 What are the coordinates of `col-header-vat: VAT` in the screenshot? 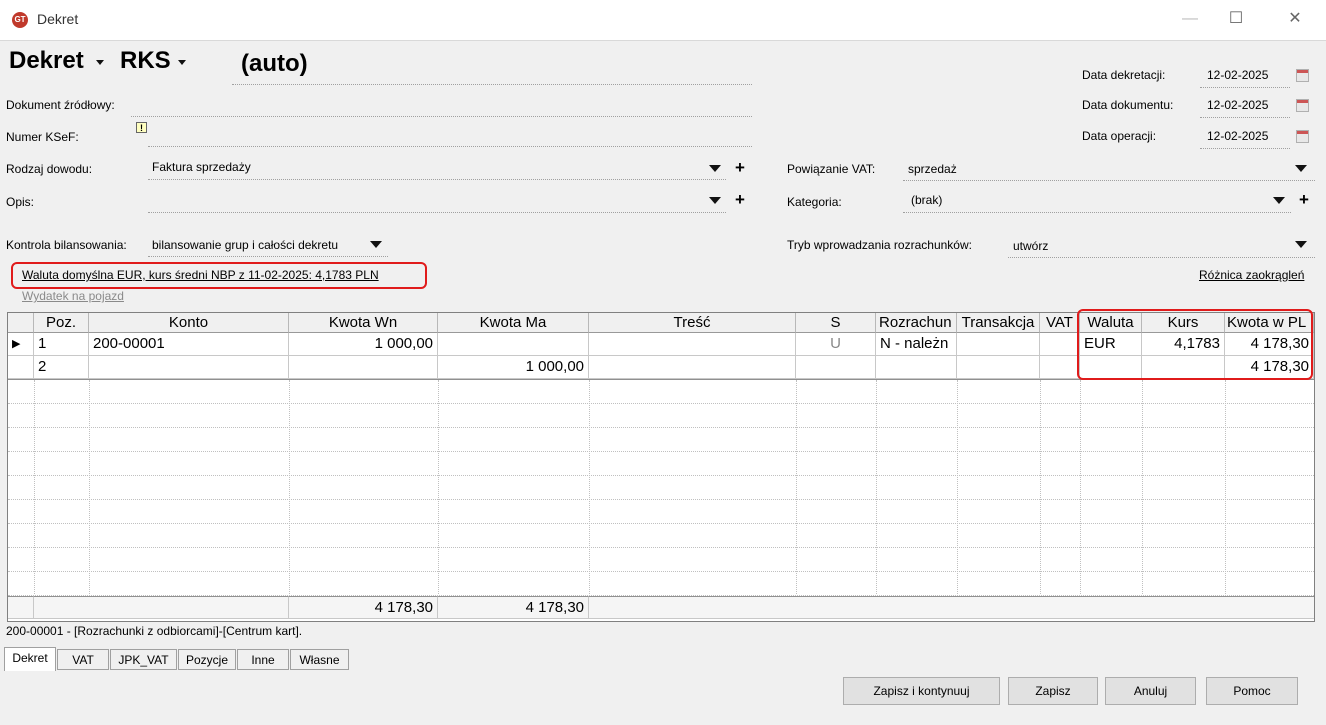 It's located at (1060, 323).